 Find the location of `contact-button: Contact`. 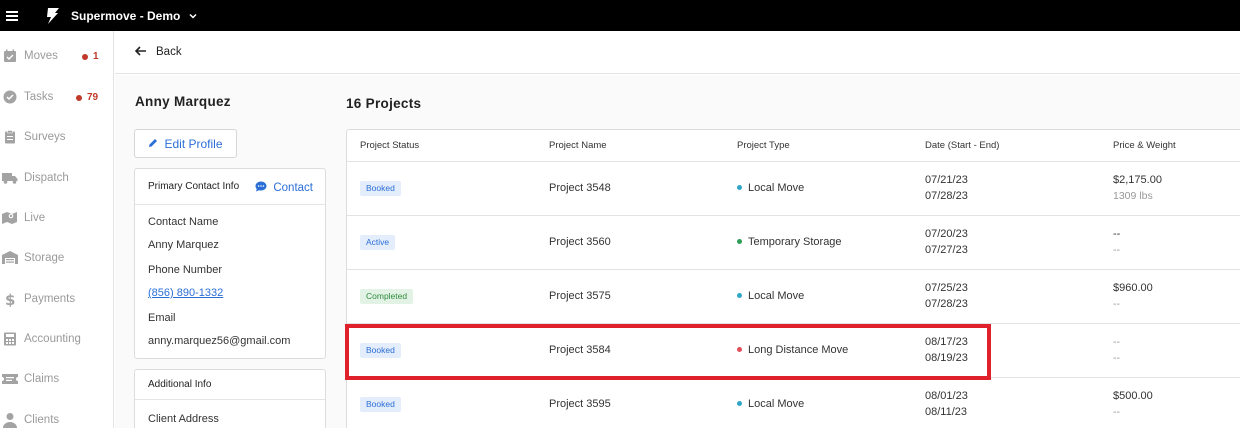

contact-button: Contact is located at coordinates (284, 188).